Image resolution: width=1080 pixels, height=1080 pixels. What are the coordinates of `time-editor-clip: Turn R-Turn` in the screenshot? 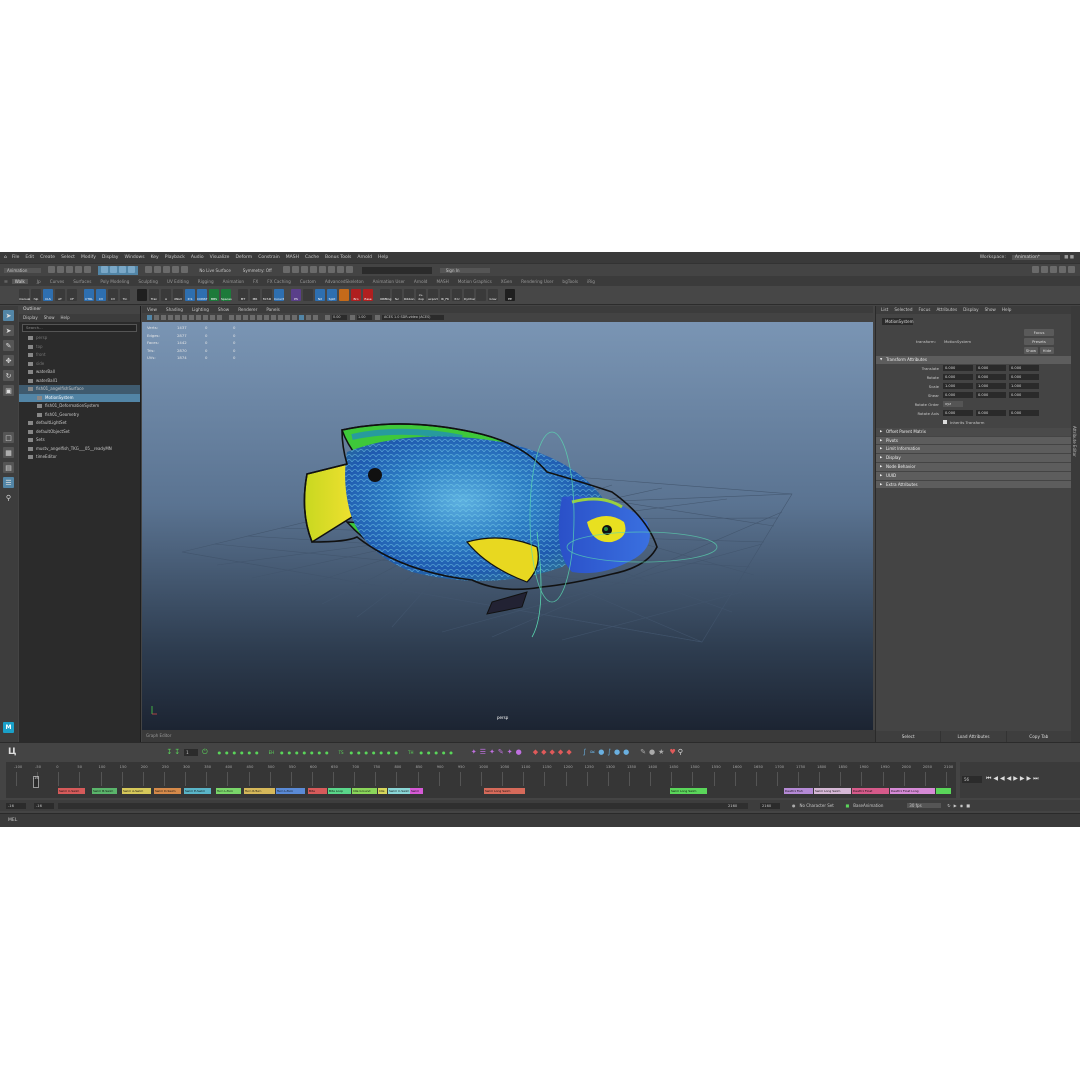 It's located at (259, 791).